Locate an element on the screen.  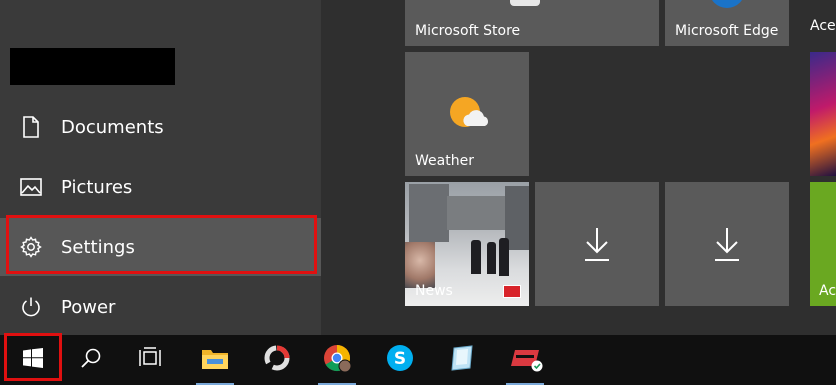
taskbar: S is located at coordinates (418, 360).